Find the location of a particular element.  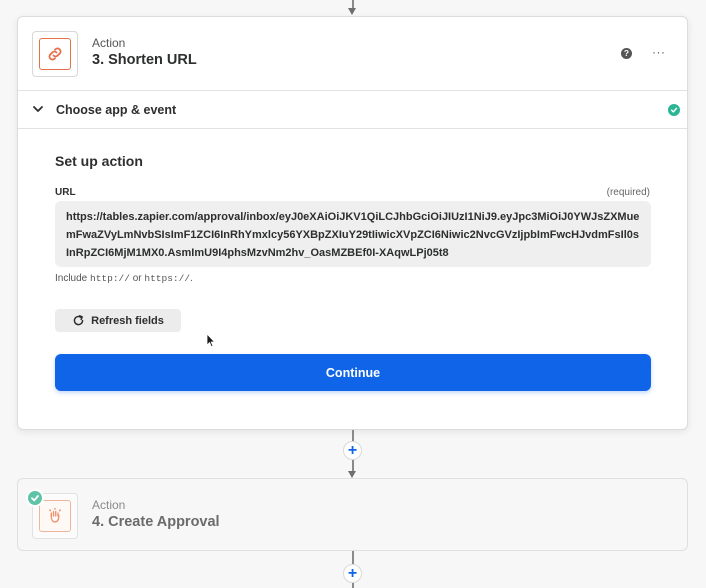

choose-app-event-section: Choose app & event is located at coordinates (352, 109).